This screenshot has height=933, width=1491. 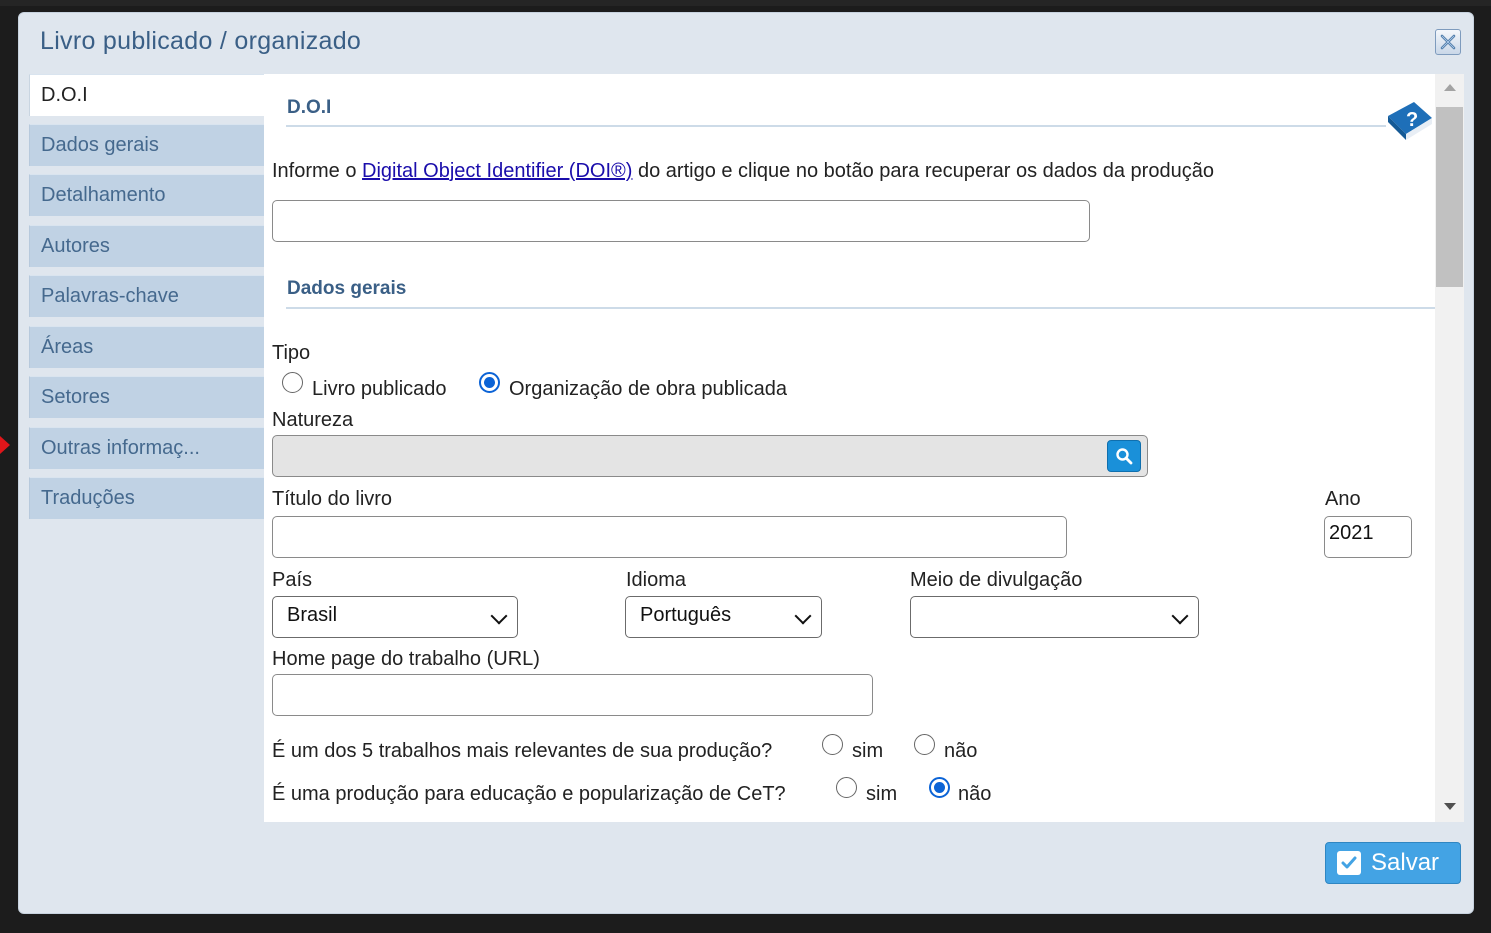 What do you see at coordinates (996, 580) in the screenshot?
I see `meio-label: Meio de divulgação` at bounding box center [996, 580].